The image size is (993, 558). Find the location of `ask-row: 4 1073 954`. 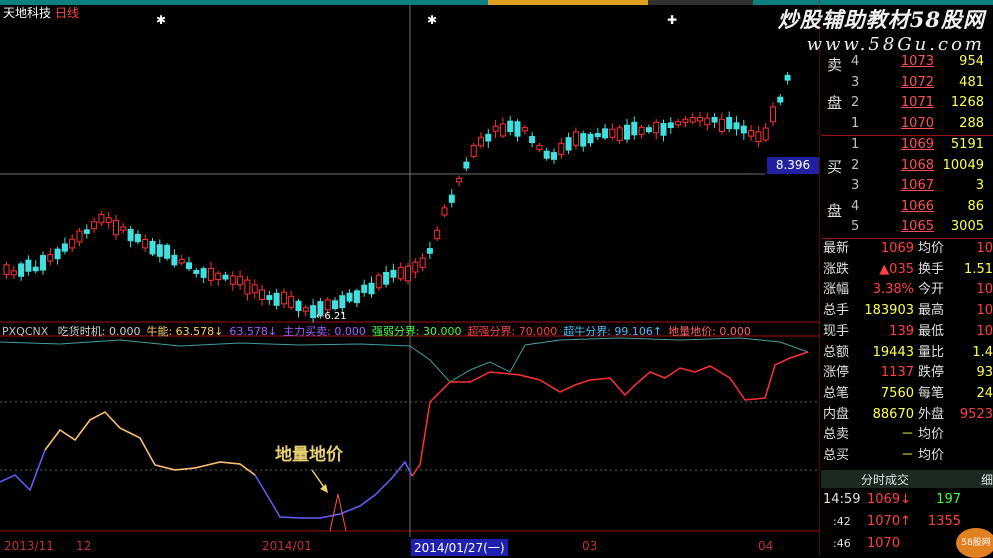

ask-row: 4 1073 954 is located at coordinates (907, 62).